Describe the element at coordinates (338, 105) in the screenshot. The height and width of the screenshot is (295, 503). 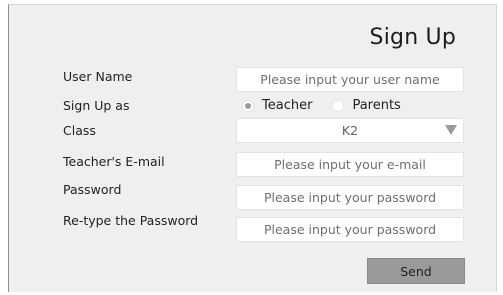
I see `radio-unchecked-icon` at that location.